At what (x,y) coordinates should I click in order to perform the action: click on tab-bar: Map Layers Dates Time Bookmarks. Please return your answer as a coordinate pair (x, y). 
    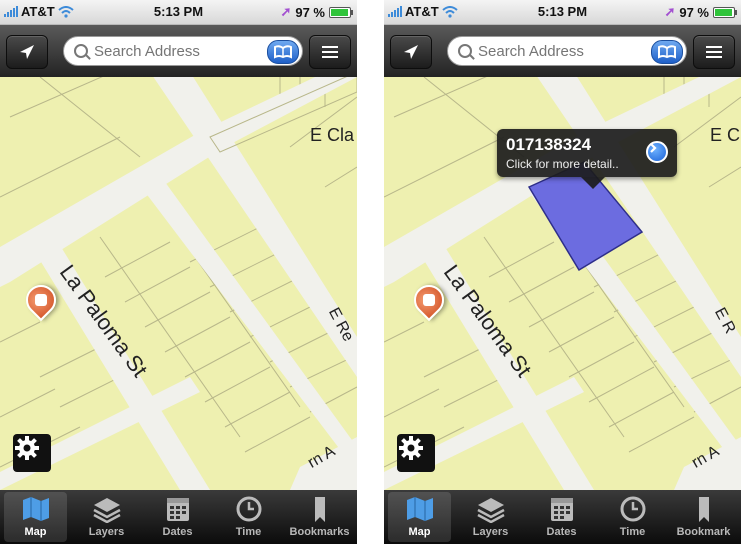
    Looking at the image, I should click on (178, 517).